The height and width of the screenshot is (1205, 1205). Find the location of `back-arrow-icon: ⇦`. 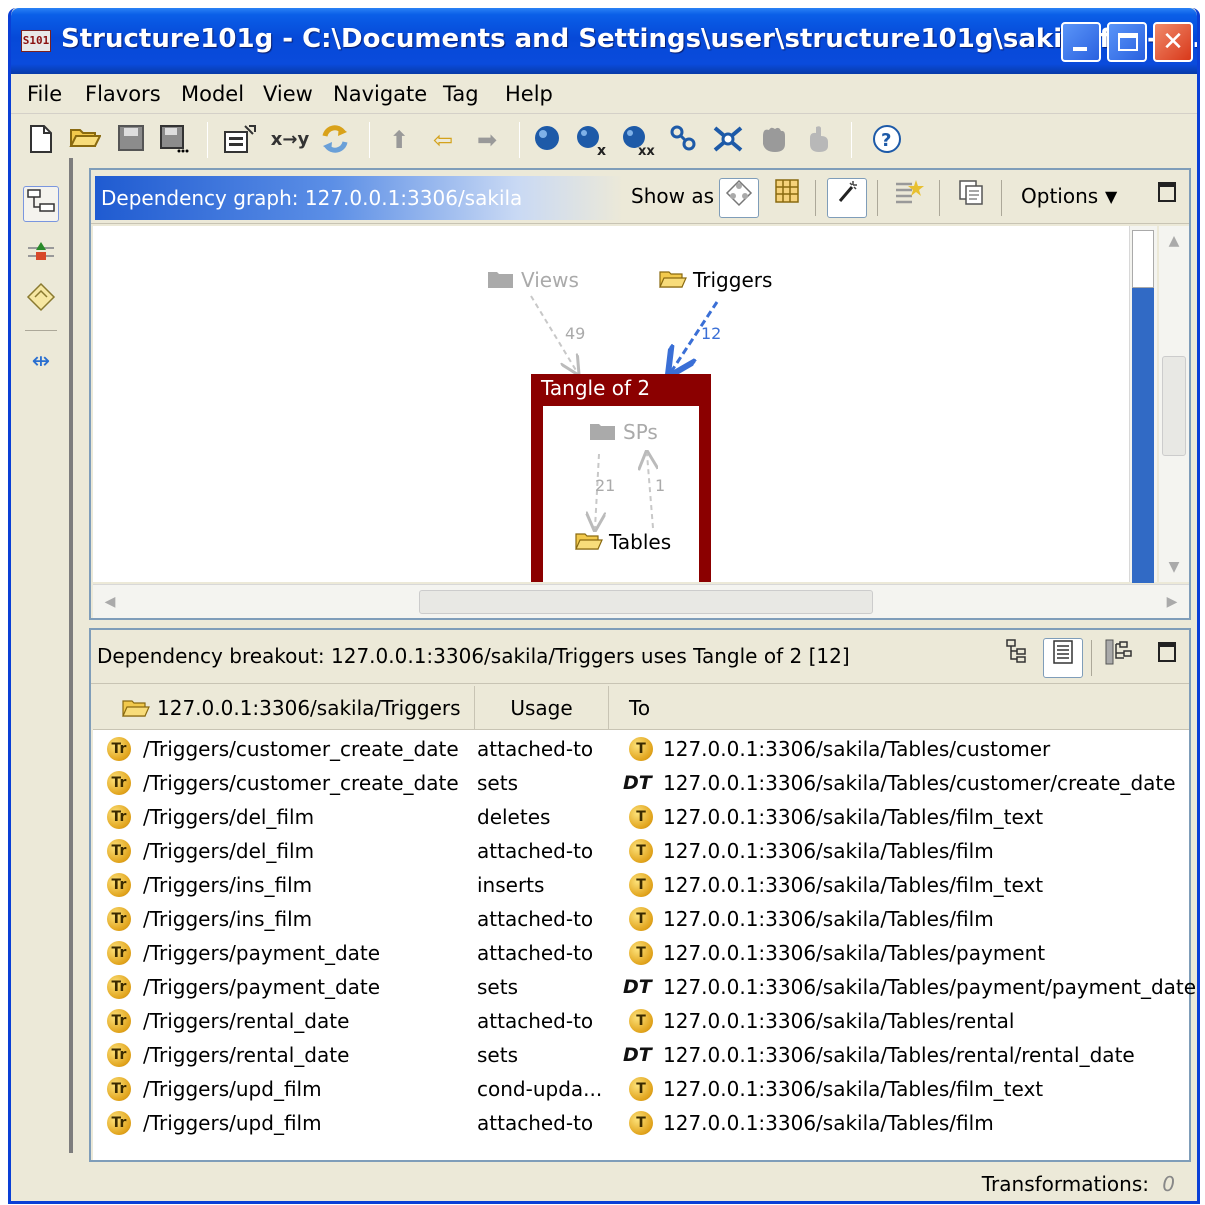

back-arrow-icon: ⇦ is located at coordinates (443, 140).